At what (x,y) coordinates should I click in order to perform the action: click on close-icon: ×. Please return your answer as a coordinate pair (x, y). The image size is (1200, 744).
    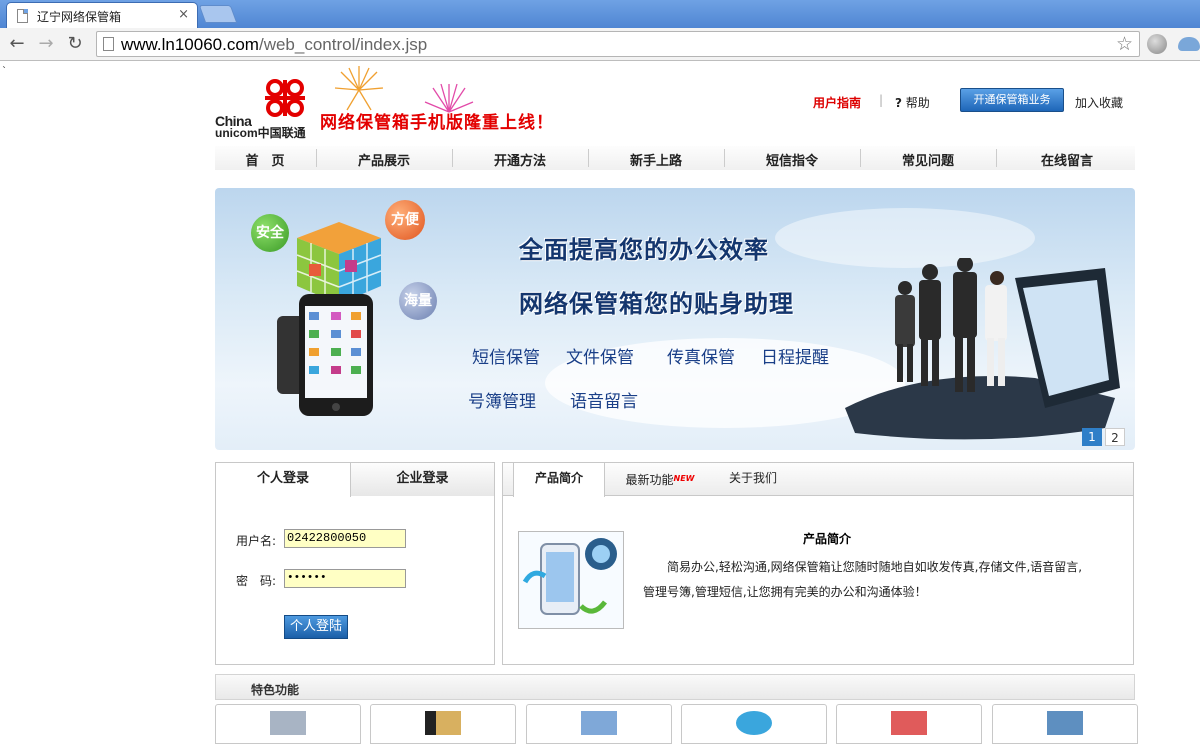
    Looking at the image, I should click on (183, 14).